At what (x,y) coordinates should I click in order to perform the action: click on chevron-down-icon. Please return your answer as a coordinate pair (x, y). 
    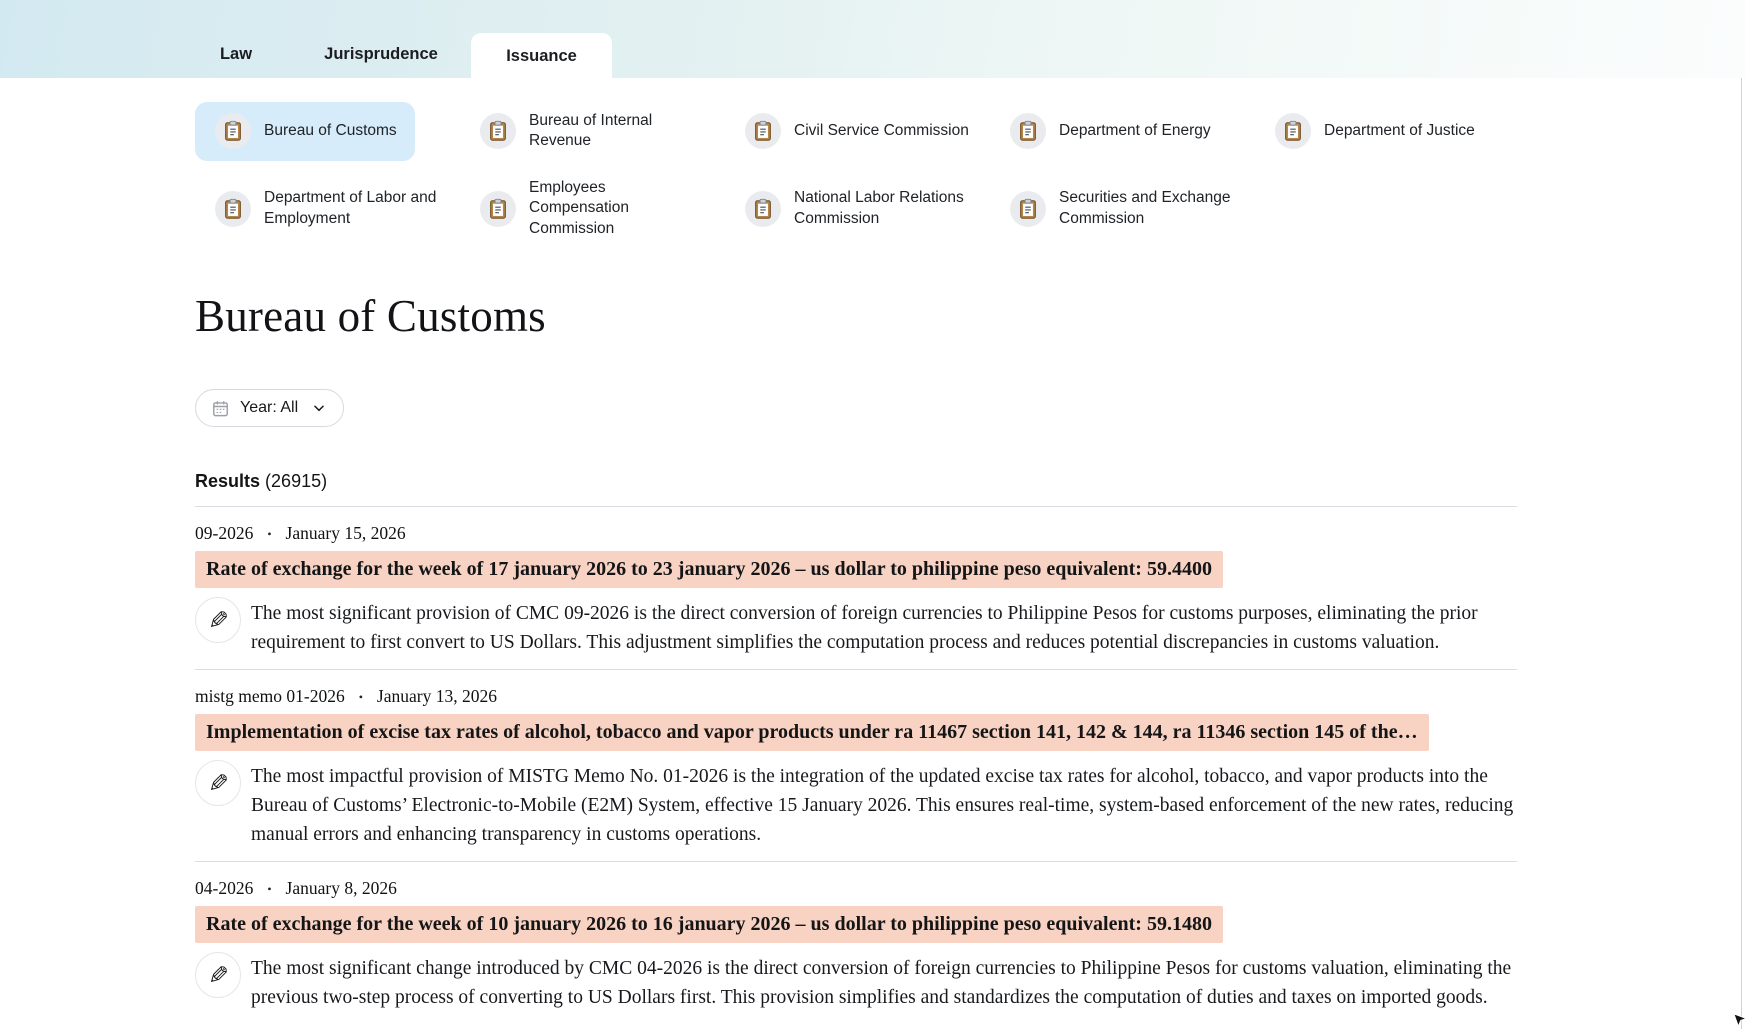
    Looking at the image, I should click on (319, 408).